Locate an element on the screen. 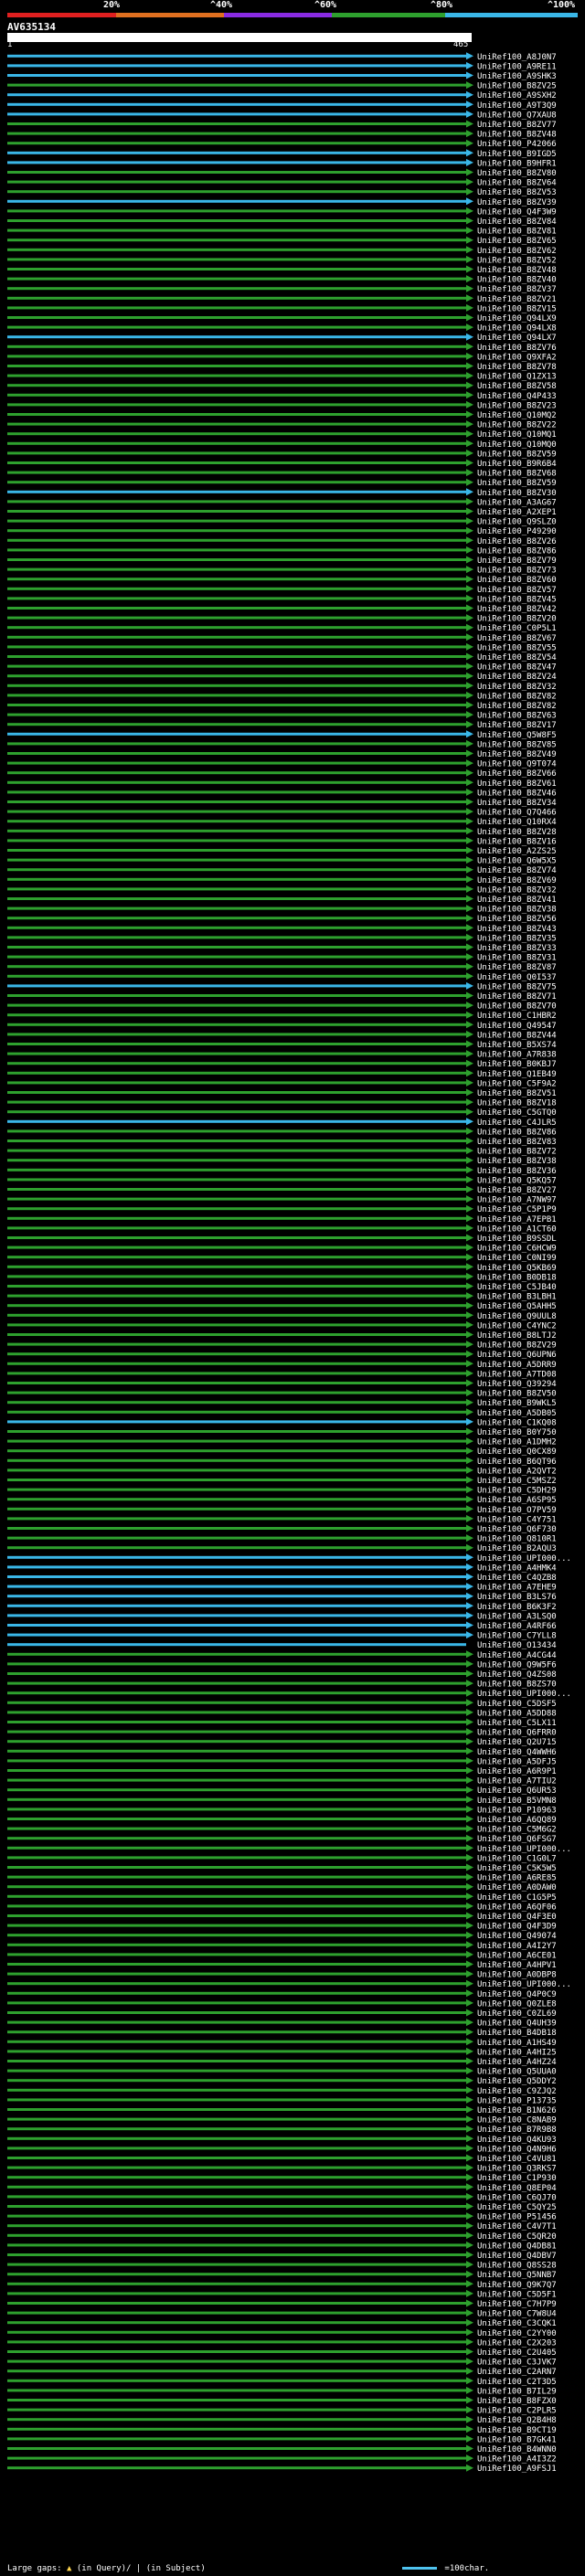 The width and height of the screenshot is (585, 2576). hit-row: UniRef100_A7EHE9 is located at coordinates (282, 1588).